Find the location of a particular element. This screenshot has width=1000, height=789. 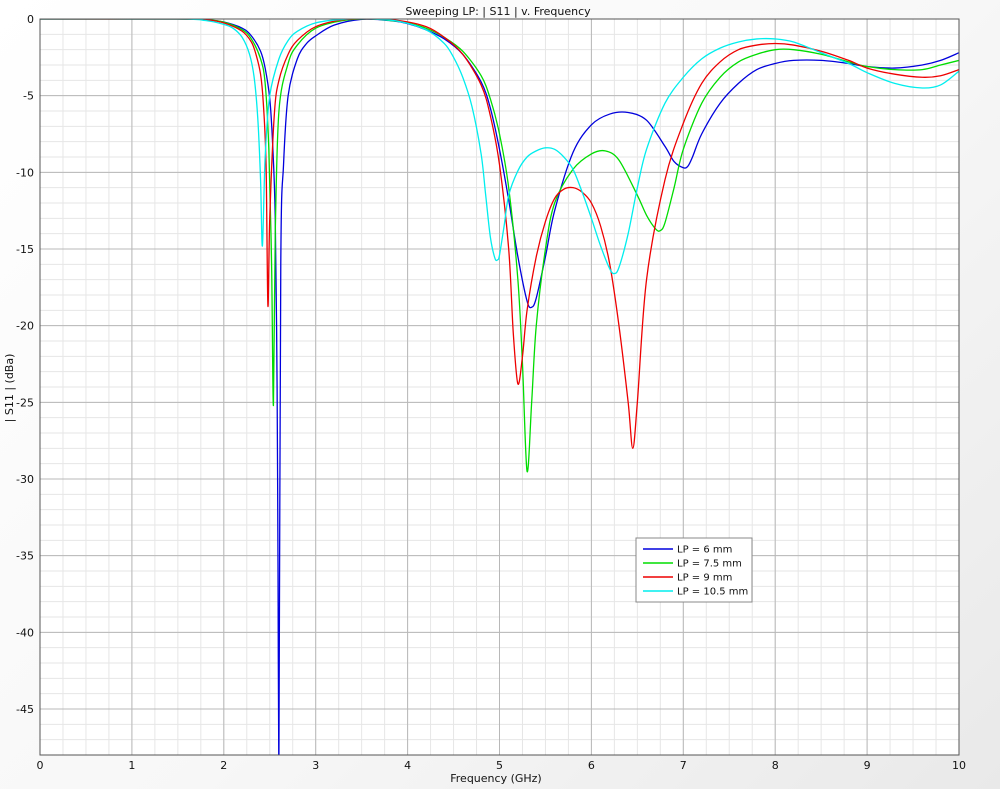

y-tick-label: -30 is located at coordinates (25, 479).